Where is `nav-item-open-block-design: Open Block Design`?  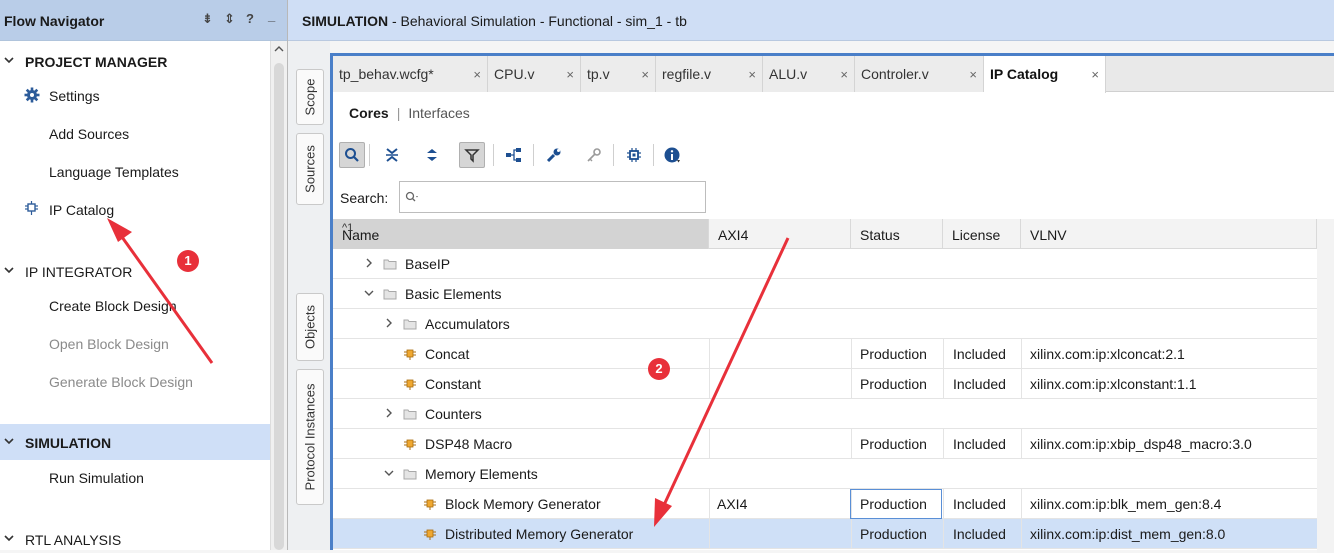
nav-item-open-block-design: Open Block Design is located at coordinates (135, 343).